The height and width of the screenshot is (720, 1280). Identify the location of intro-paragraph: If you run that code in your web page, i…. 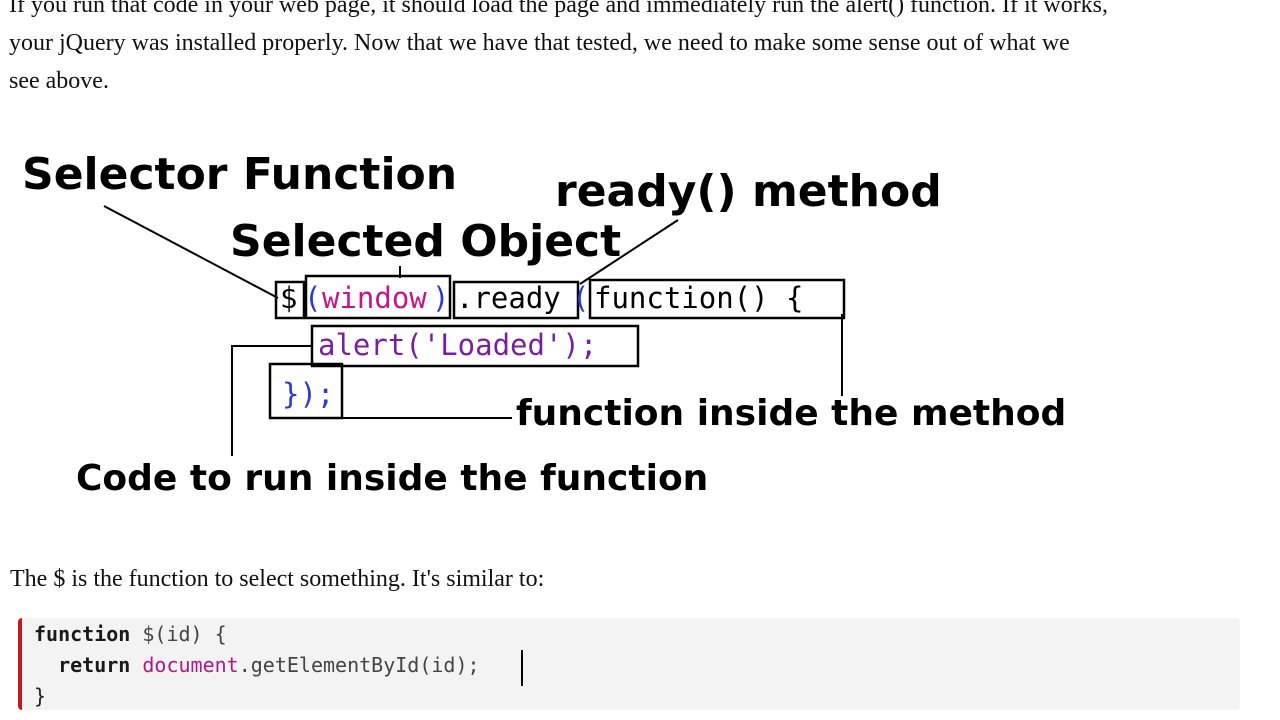
(634, 50).